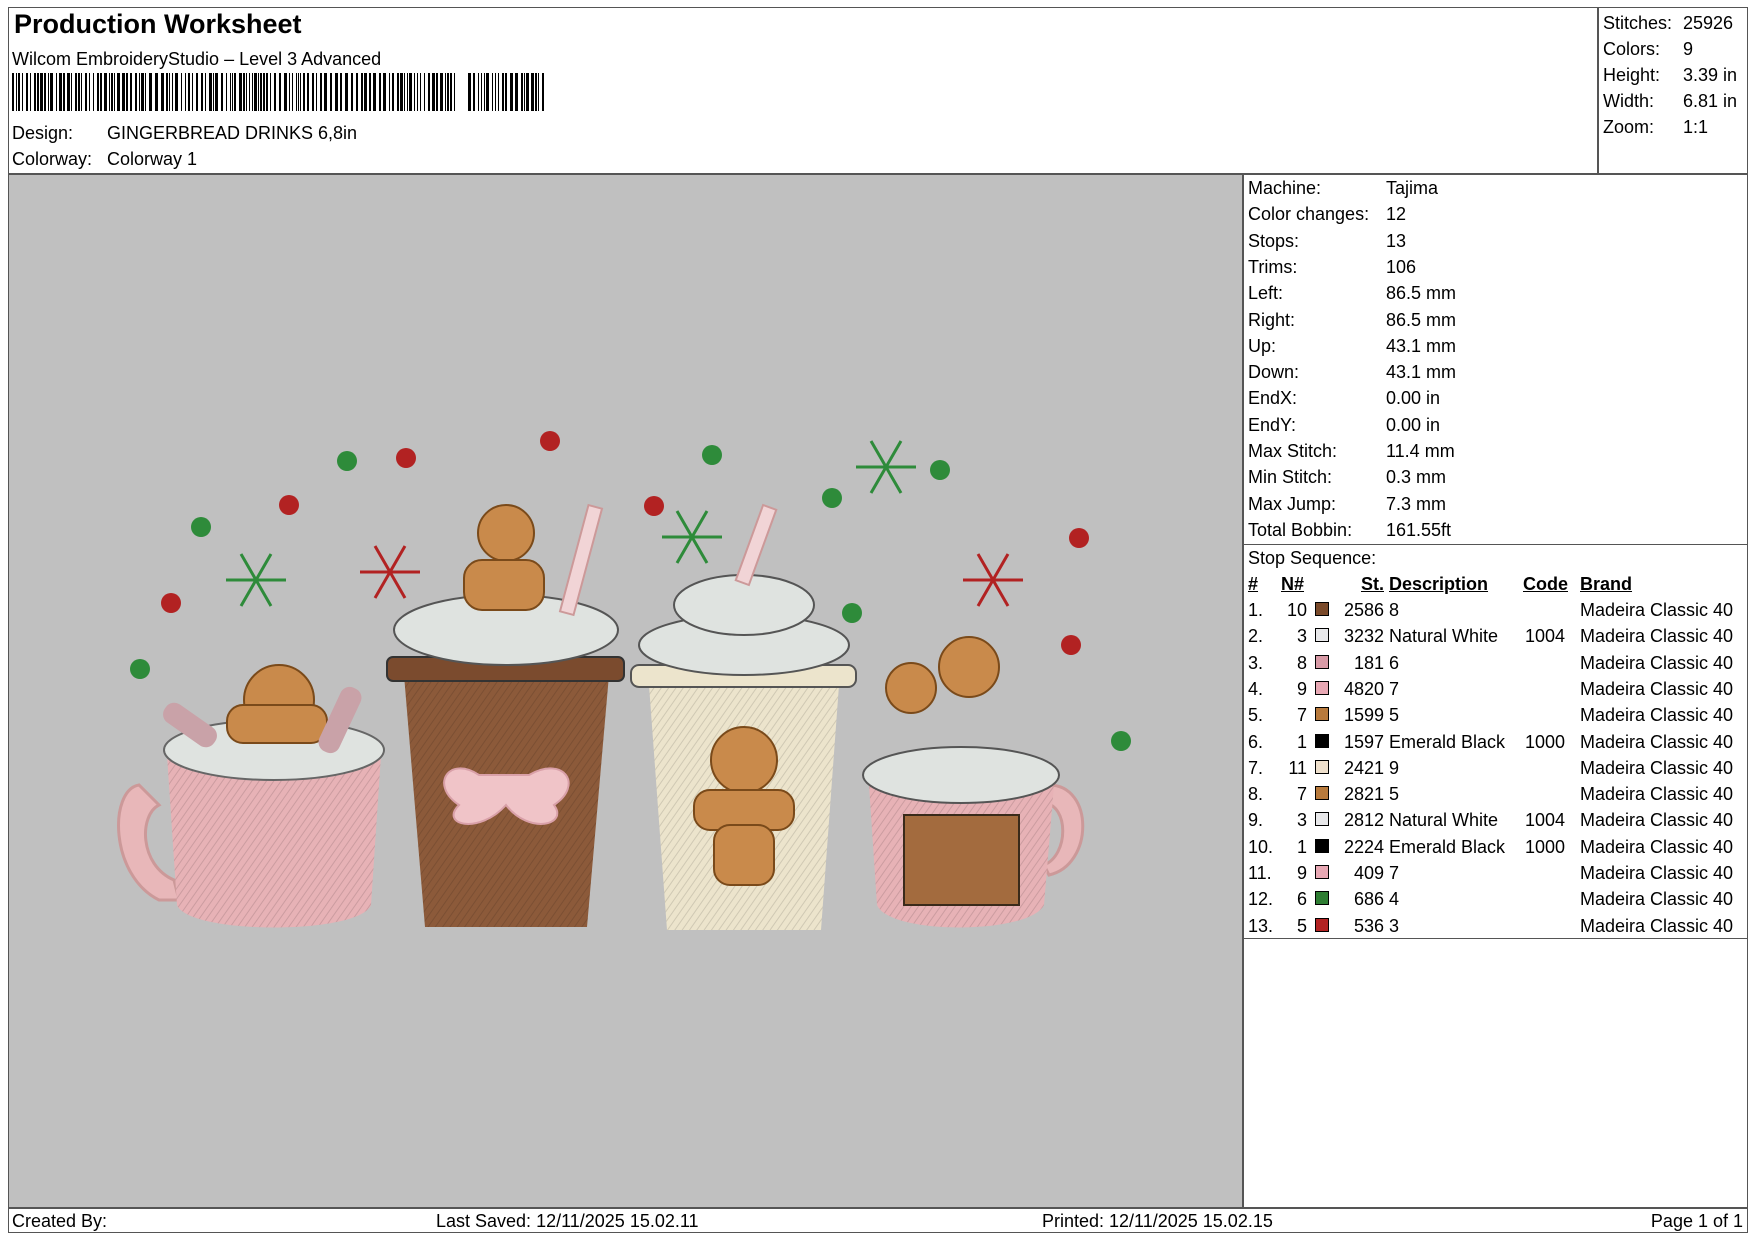 The width and height of the screenshot is (1755, 1240). Describe the element at coordinates (1495, 769) in the screenshot. I see `table-row: 7. 11 2421 9 Madeira Classic 40` at that location.